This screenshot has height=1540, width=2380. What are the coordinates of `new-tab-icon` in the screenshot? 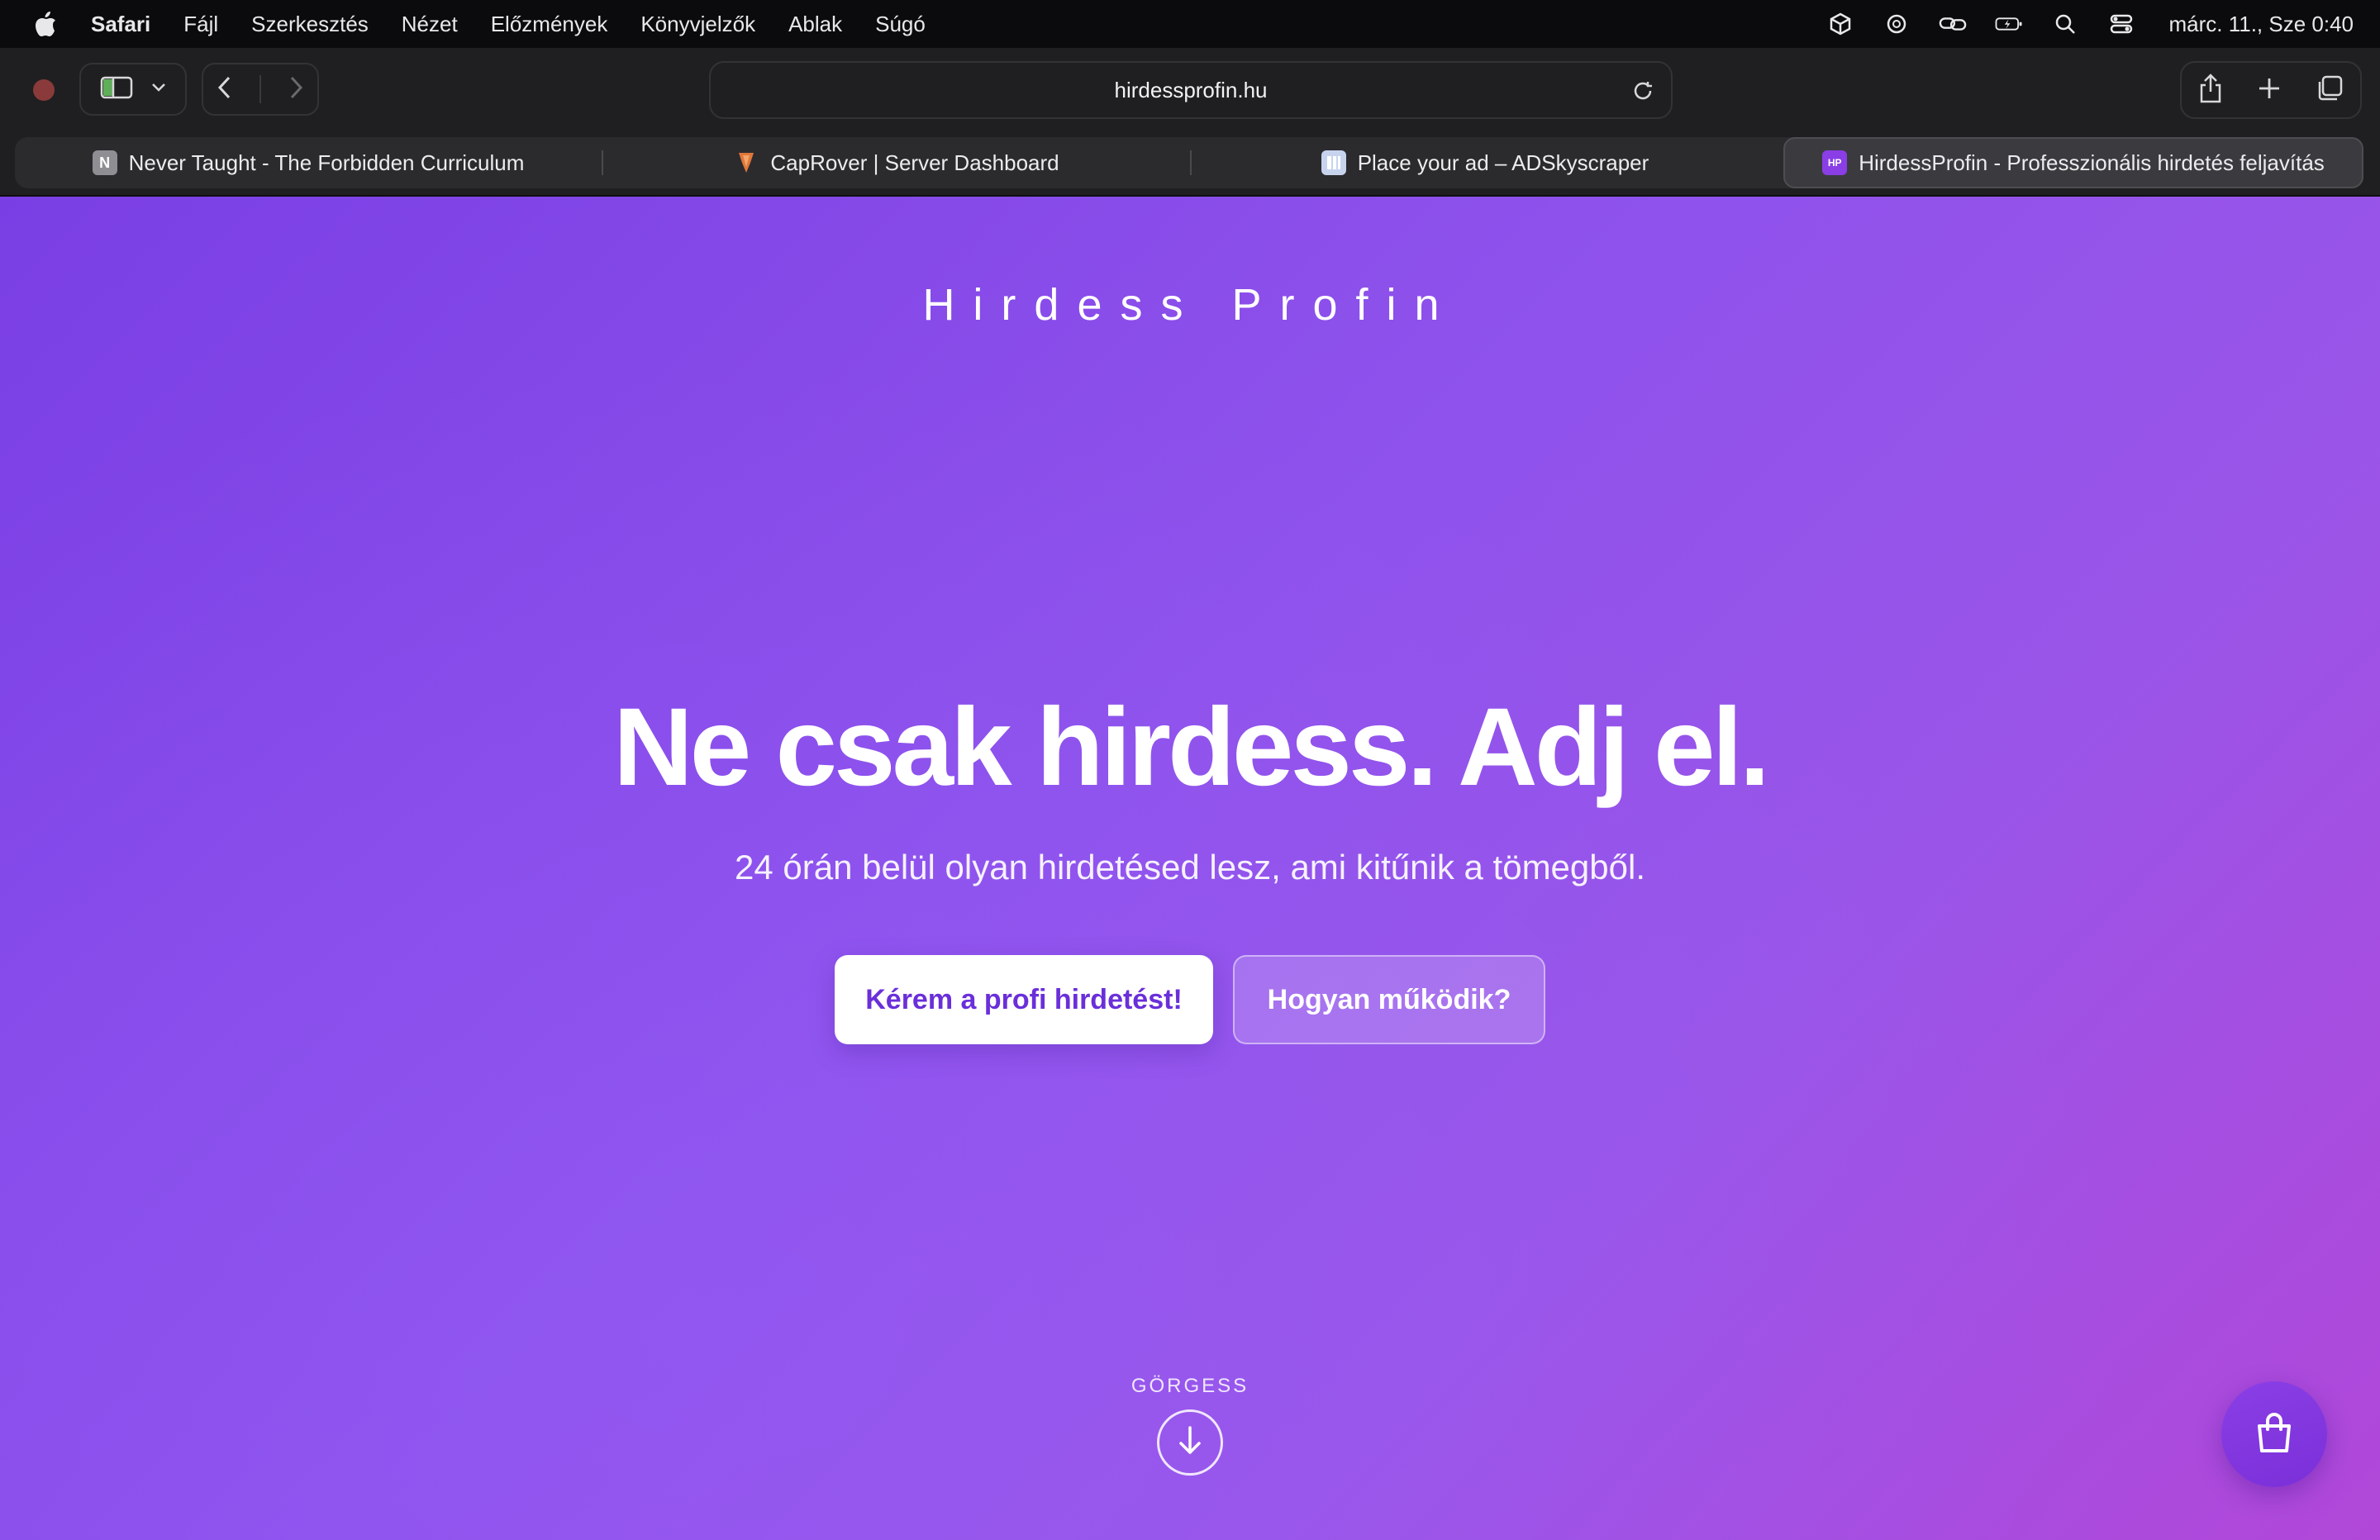 It's located at (2269, 90).